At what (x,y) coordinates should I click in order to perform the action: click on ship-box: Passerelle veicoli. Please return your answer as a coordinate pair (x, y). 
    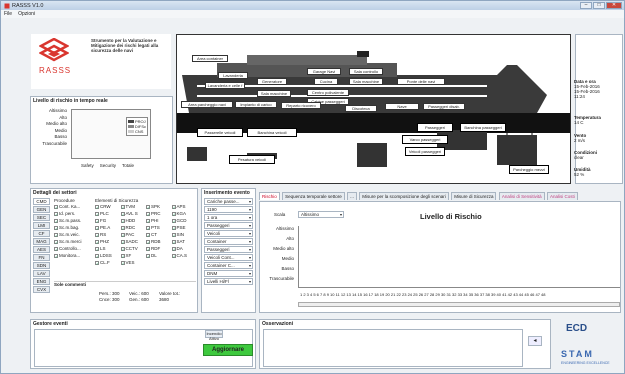
    Looking at the image, I should click on (220, 132).